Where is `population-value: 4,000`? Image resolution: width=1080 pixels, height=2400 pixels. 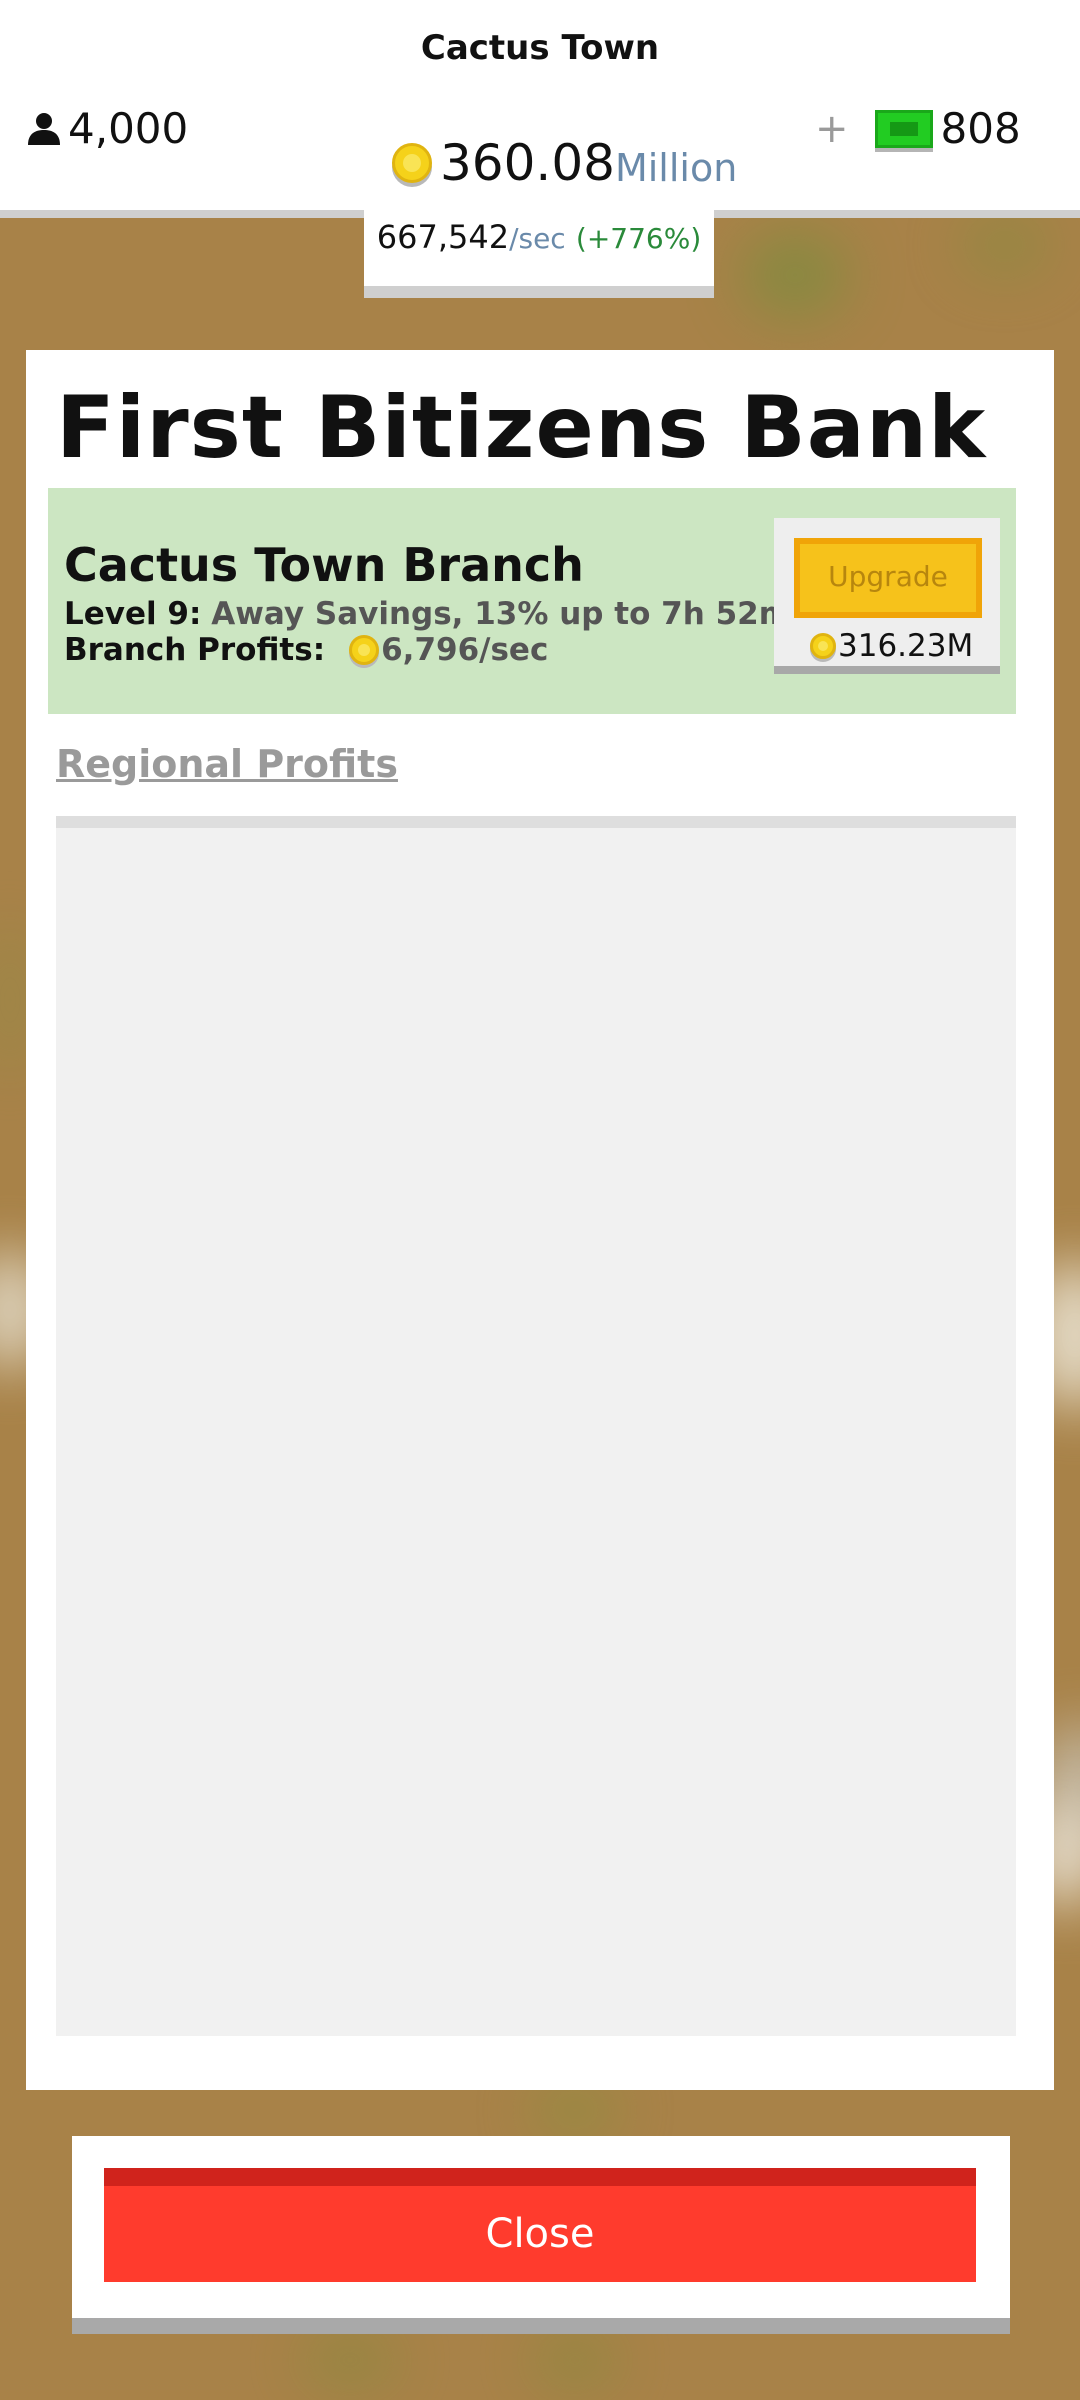 population-value: 4,000 is located at coordinates (128, 128).